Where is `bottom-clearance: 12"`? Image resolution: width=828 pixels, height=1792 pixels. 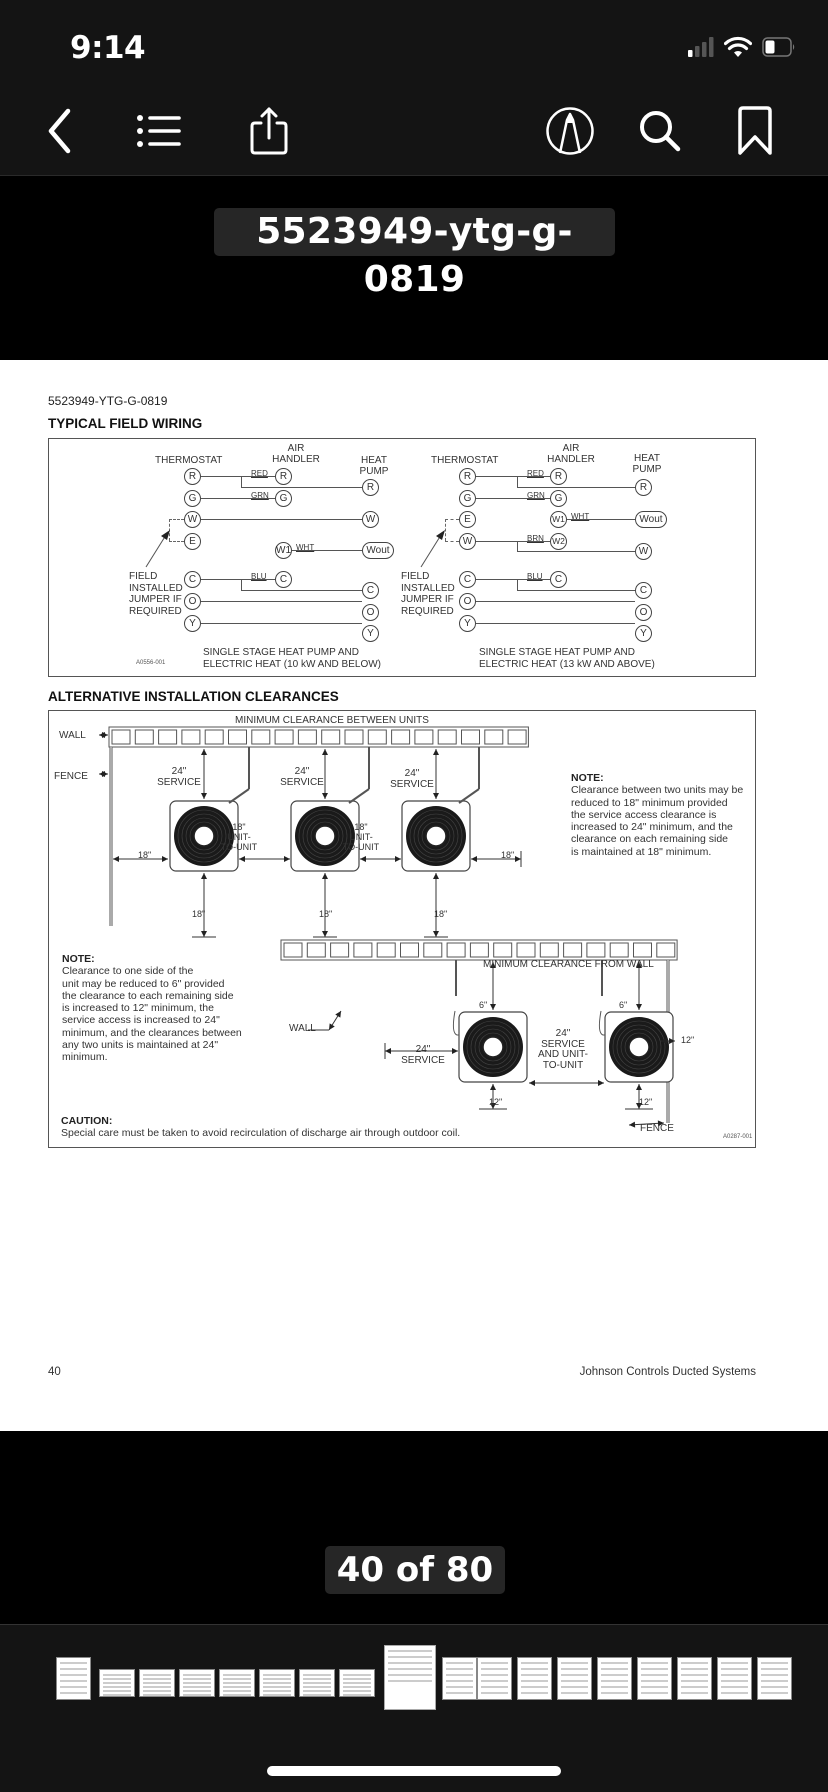
bottom-clearance: 12" is located at coordinates (496, 1102).